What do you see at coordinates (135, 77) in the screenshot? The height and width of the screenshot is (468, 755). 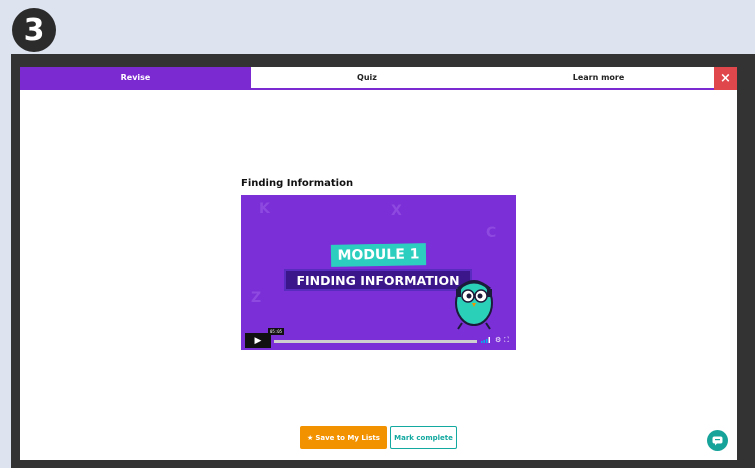 I see `tab-revise: Revise` at bounding box center [135, 77].